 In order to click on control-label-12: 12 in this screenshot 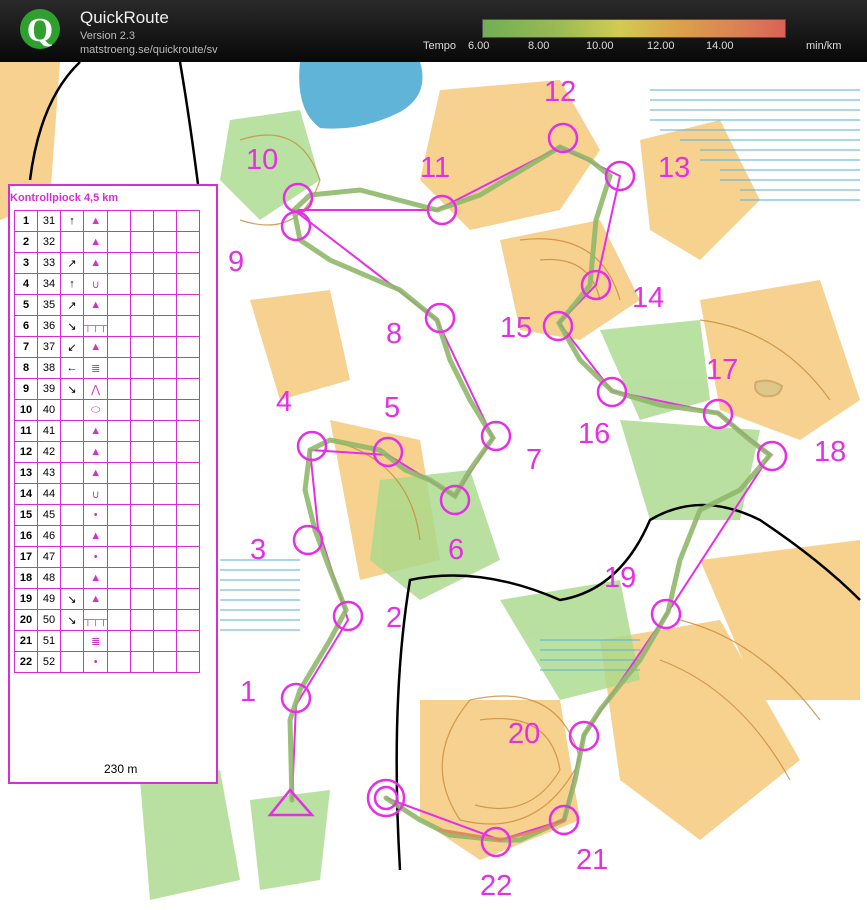, I will do `click(560, 92)`.